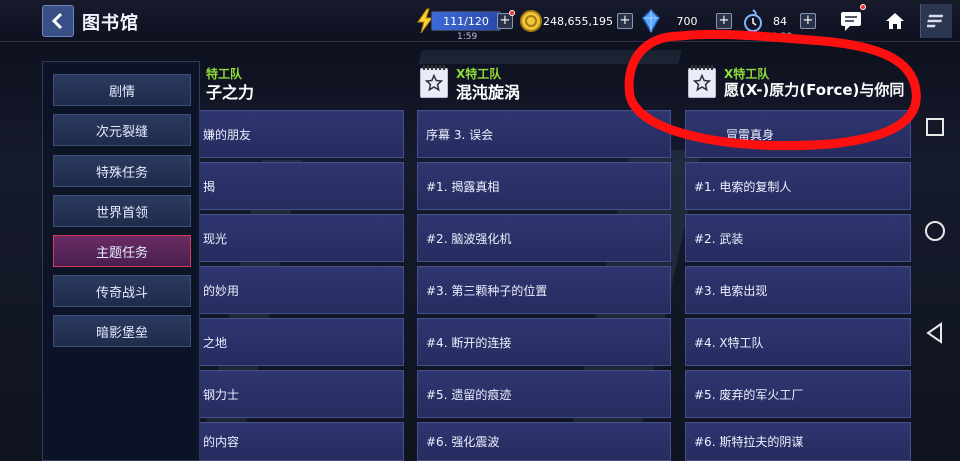 The image size is (960, 461). I want to click on chevron-left-icon, so click(57, 21).